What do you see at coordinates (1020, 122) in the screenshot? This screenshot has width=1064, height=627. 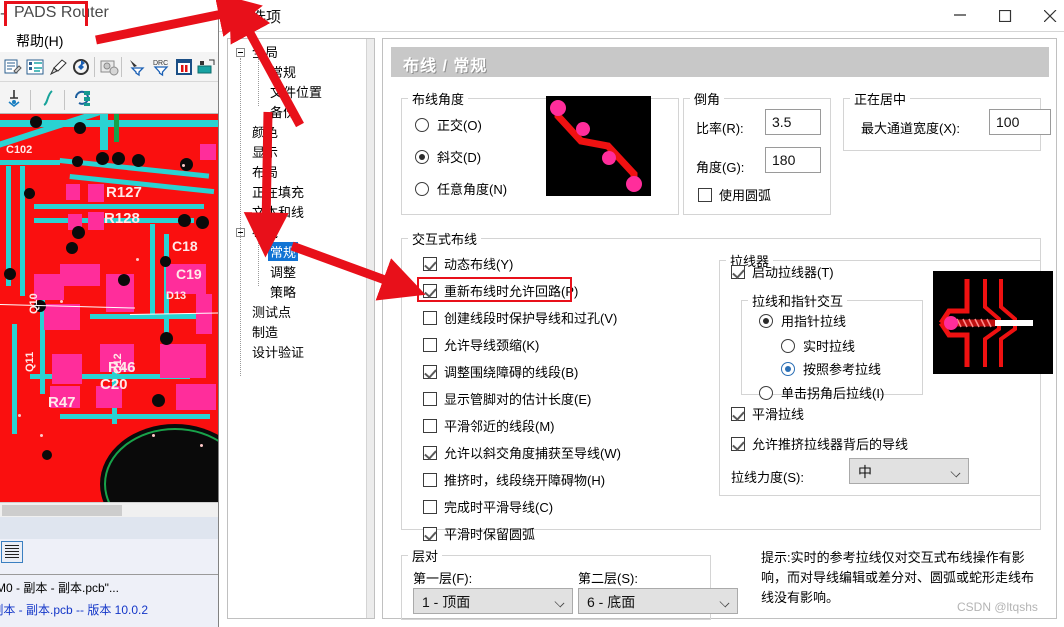 I see `max-channel-width-input: 100` at bounding box center [1020, 122].